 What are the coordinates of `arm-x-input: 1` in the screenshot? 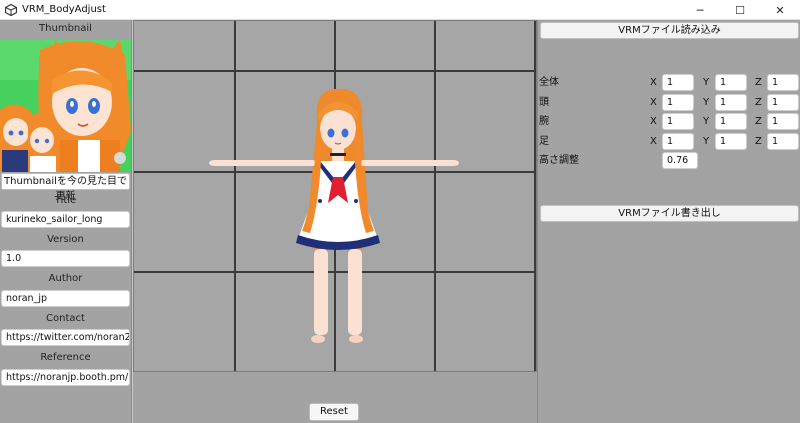 It's located at (678, 121).